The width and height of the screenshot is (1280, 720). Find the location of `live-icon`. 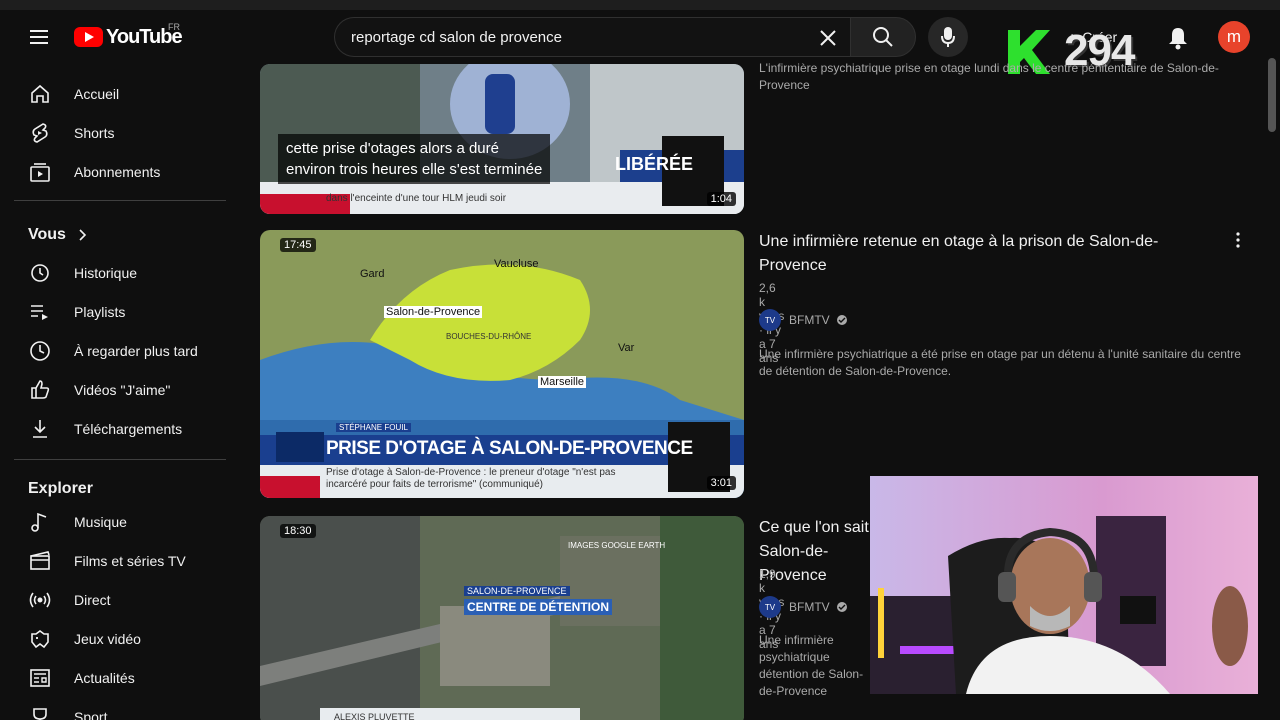

live-icon is located at coordinates (40, 600).